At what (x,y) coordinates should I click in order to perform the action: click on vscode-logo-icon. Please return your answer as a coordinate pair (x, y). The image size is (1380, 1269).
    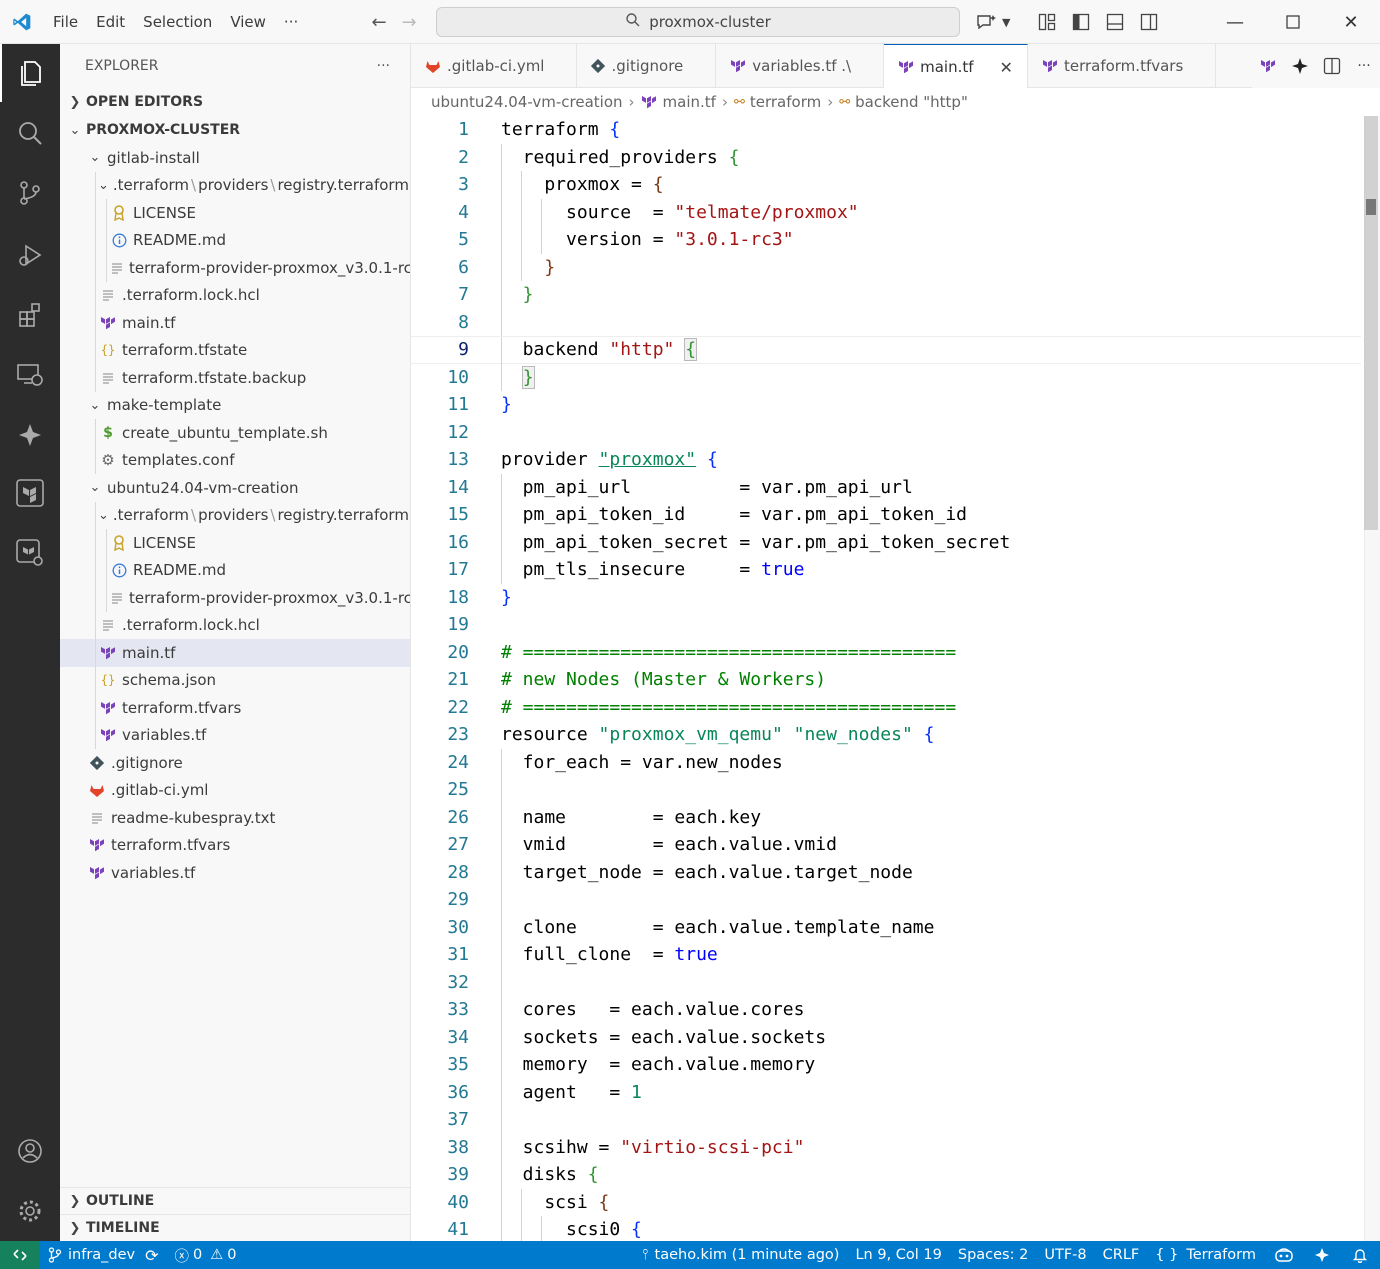
    Looking at the image, I should click on (22, 22).